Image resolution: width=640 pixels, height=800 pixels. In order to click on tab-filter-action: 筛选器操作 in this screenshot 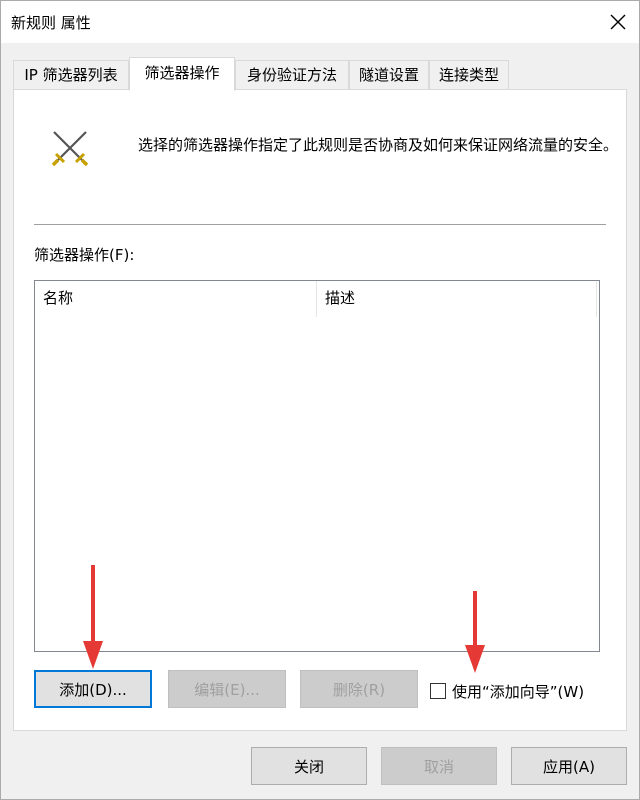, I will do `click(182, 74)`.